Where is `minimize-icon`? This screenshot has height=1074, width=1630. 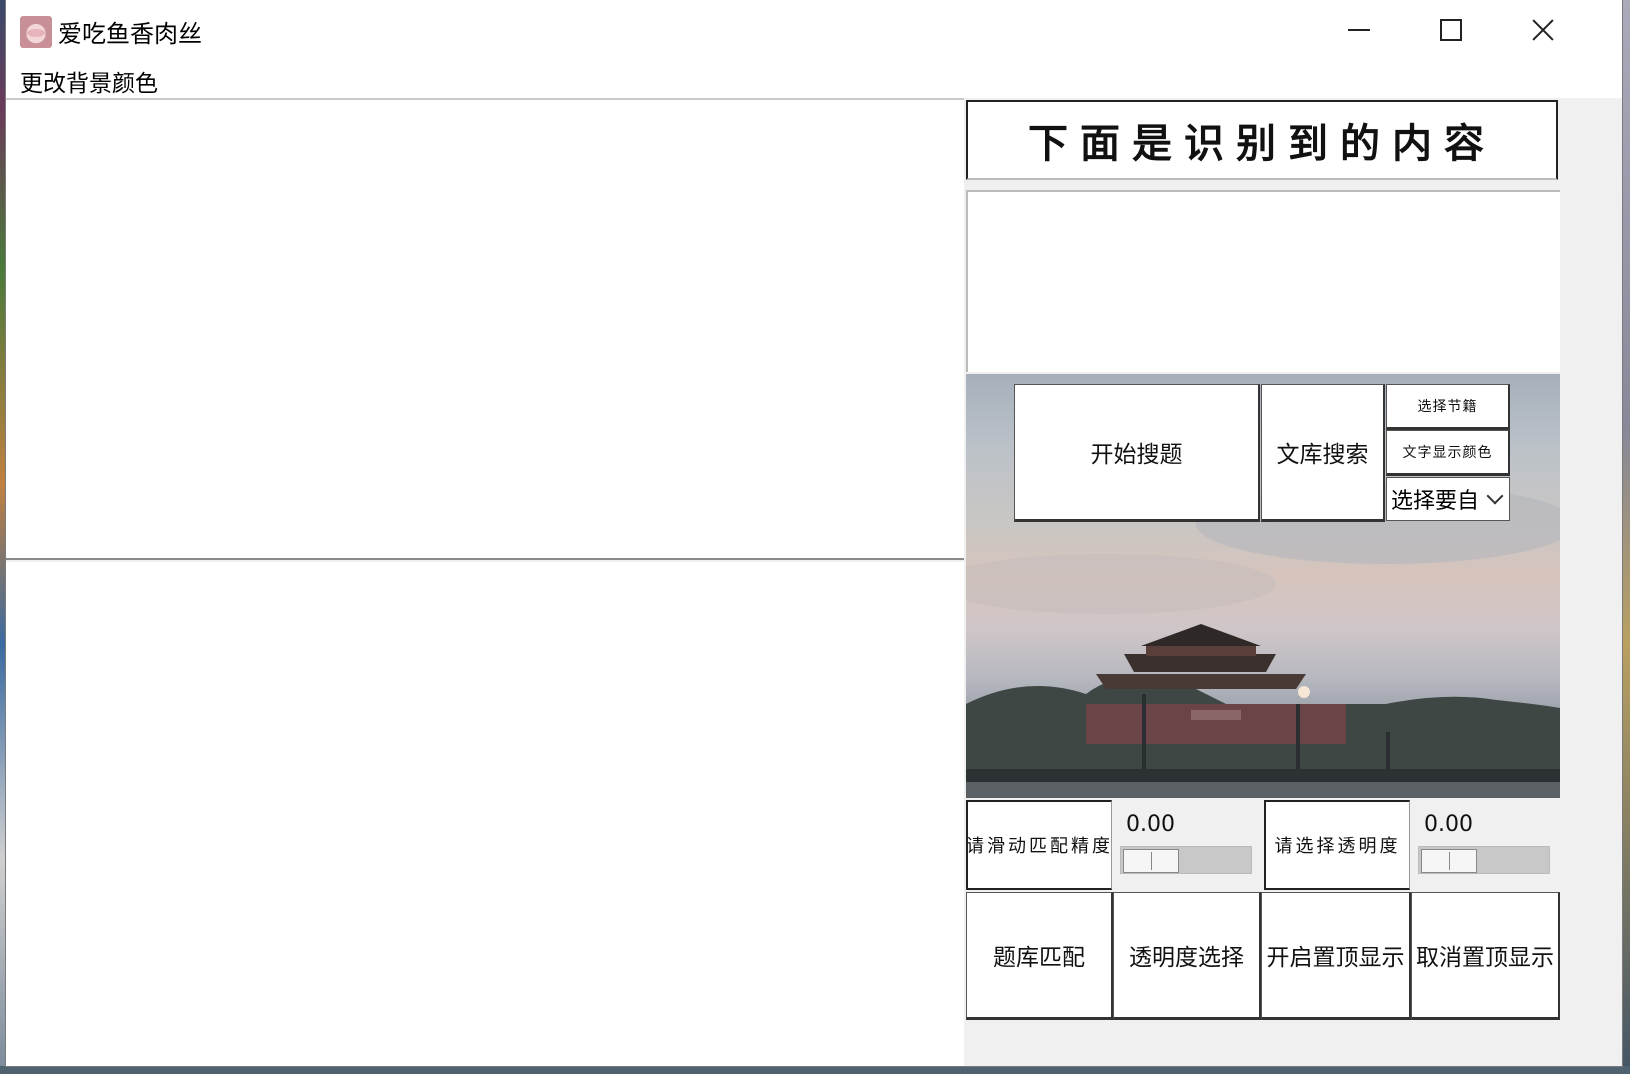 minimize-icon is located at coordinates (1359, 30).